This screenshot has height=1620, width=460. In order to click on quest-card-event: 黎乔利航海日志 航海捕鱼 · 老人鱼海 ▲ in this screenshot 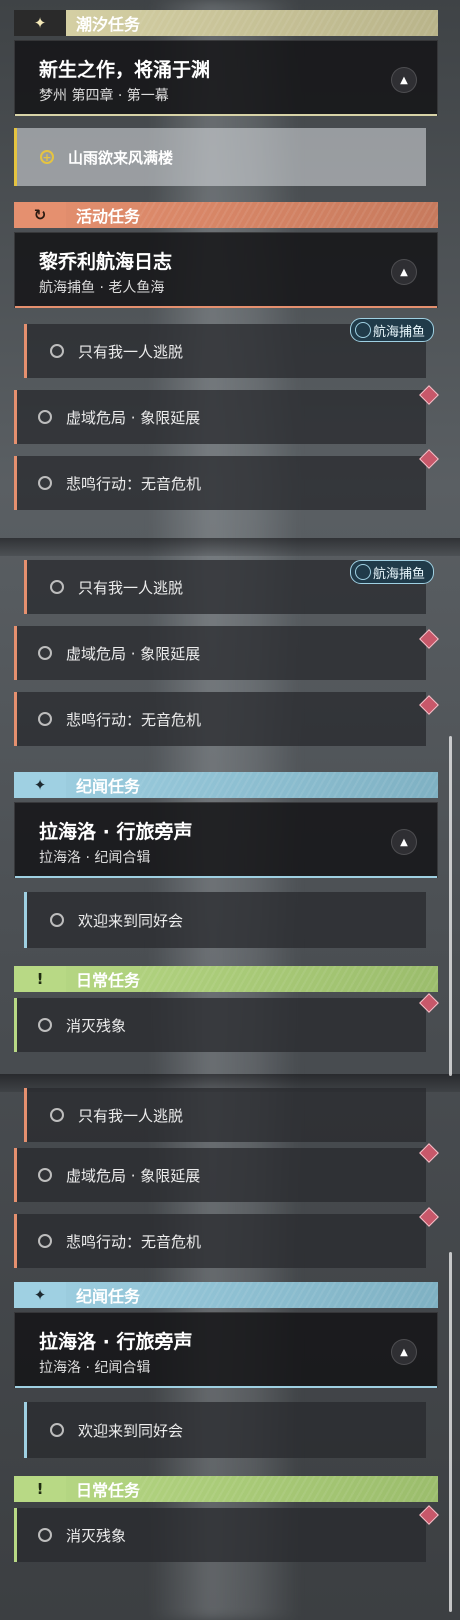, I will do `click(226, 270)`.